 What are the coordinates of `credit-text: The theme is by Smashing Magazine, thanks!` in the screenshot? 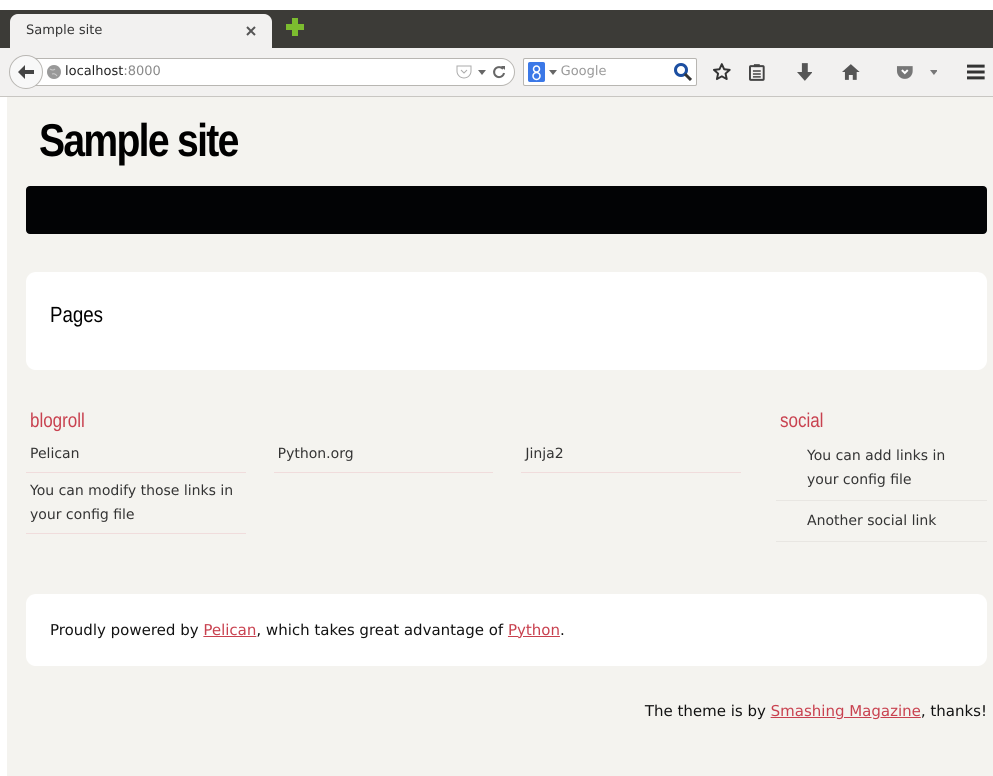 It's located at (815, 711).